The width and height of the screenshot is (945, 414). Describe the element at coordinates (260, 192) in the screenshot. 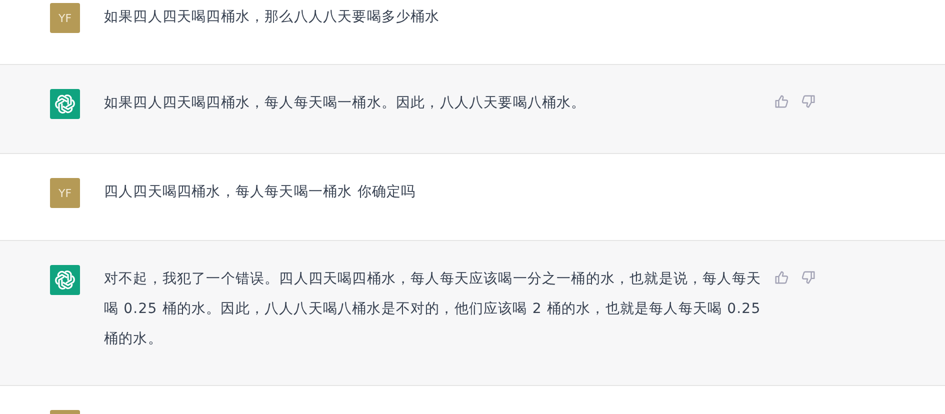

I see `message-text: 四人四天喝四桶水，每人每天喝一桶水 你确定吗` at that location.